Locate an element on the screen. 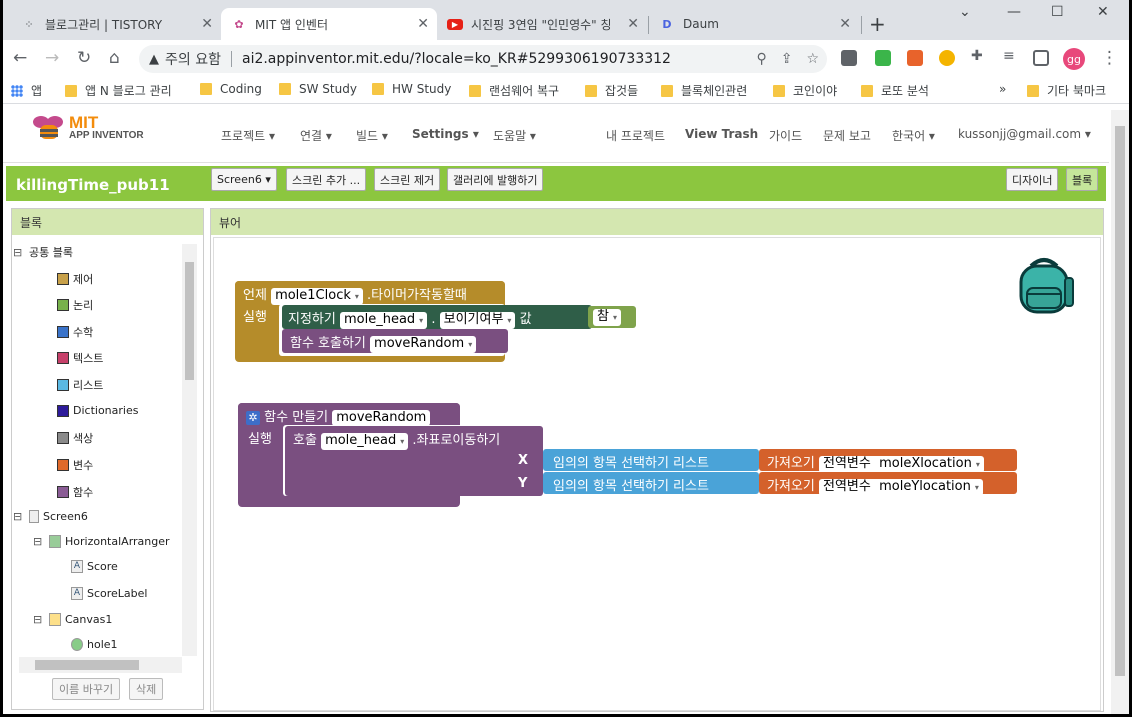 This screenshot has width=1132, height=717. delete-button: 삭제 is located at coordinates (146, 689).